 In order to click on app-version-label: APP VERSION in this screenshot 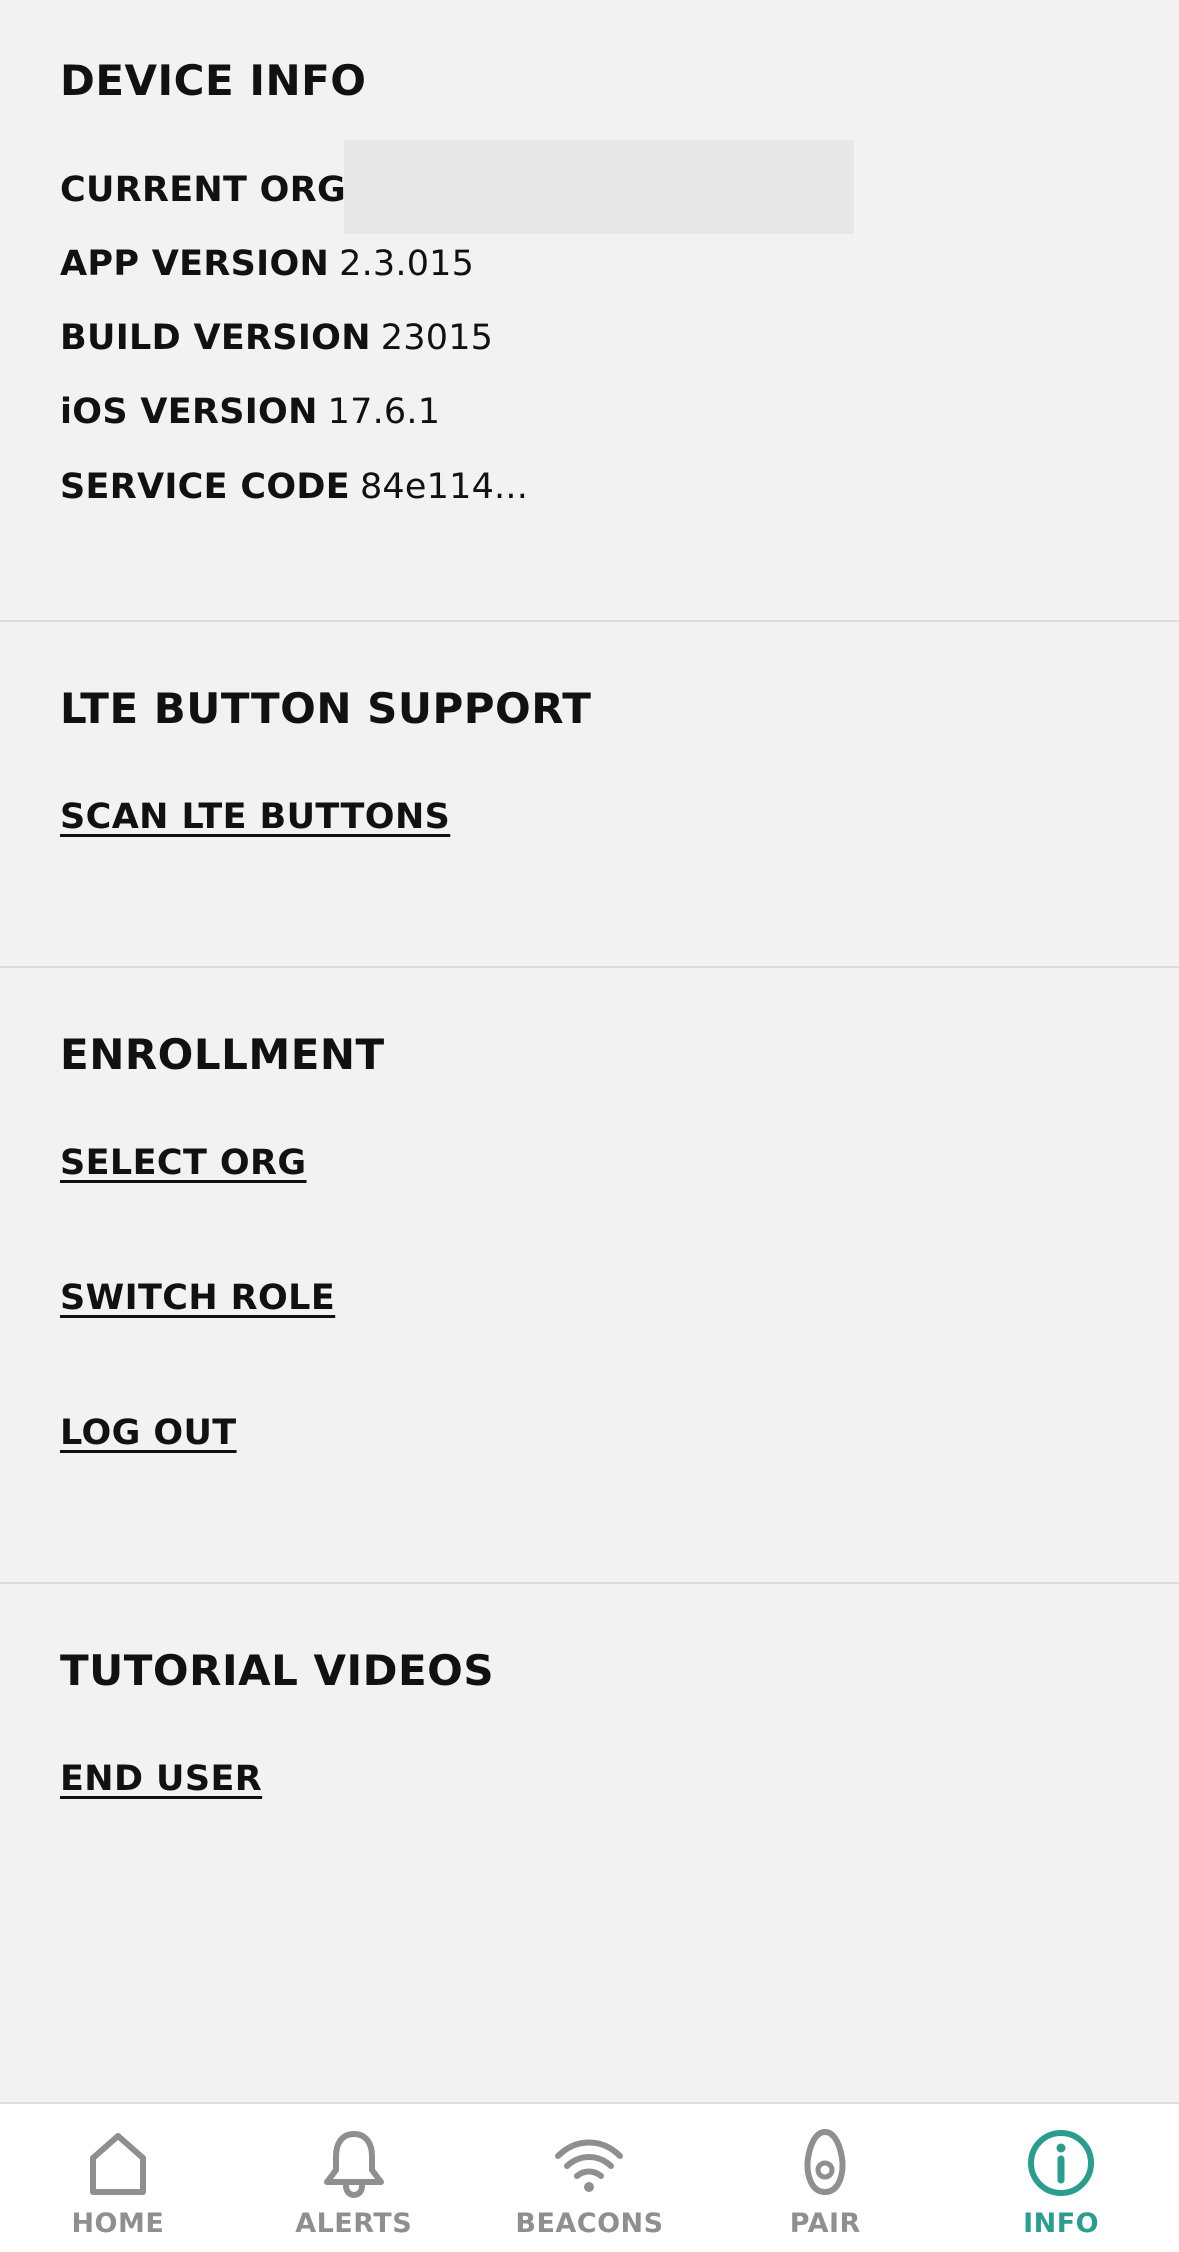, I will do `click(195, 264)`.